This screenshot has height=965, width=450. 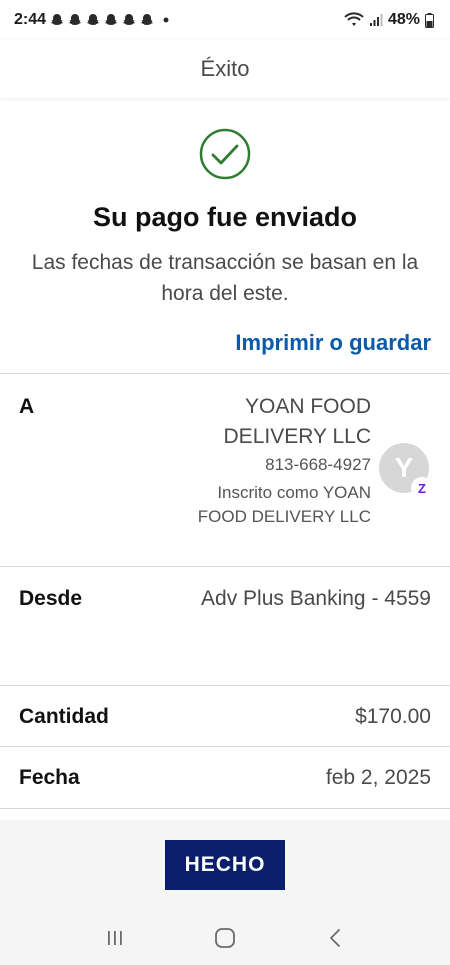 I want to click on checkmark-circle-icon, so click(x=225, y=154).